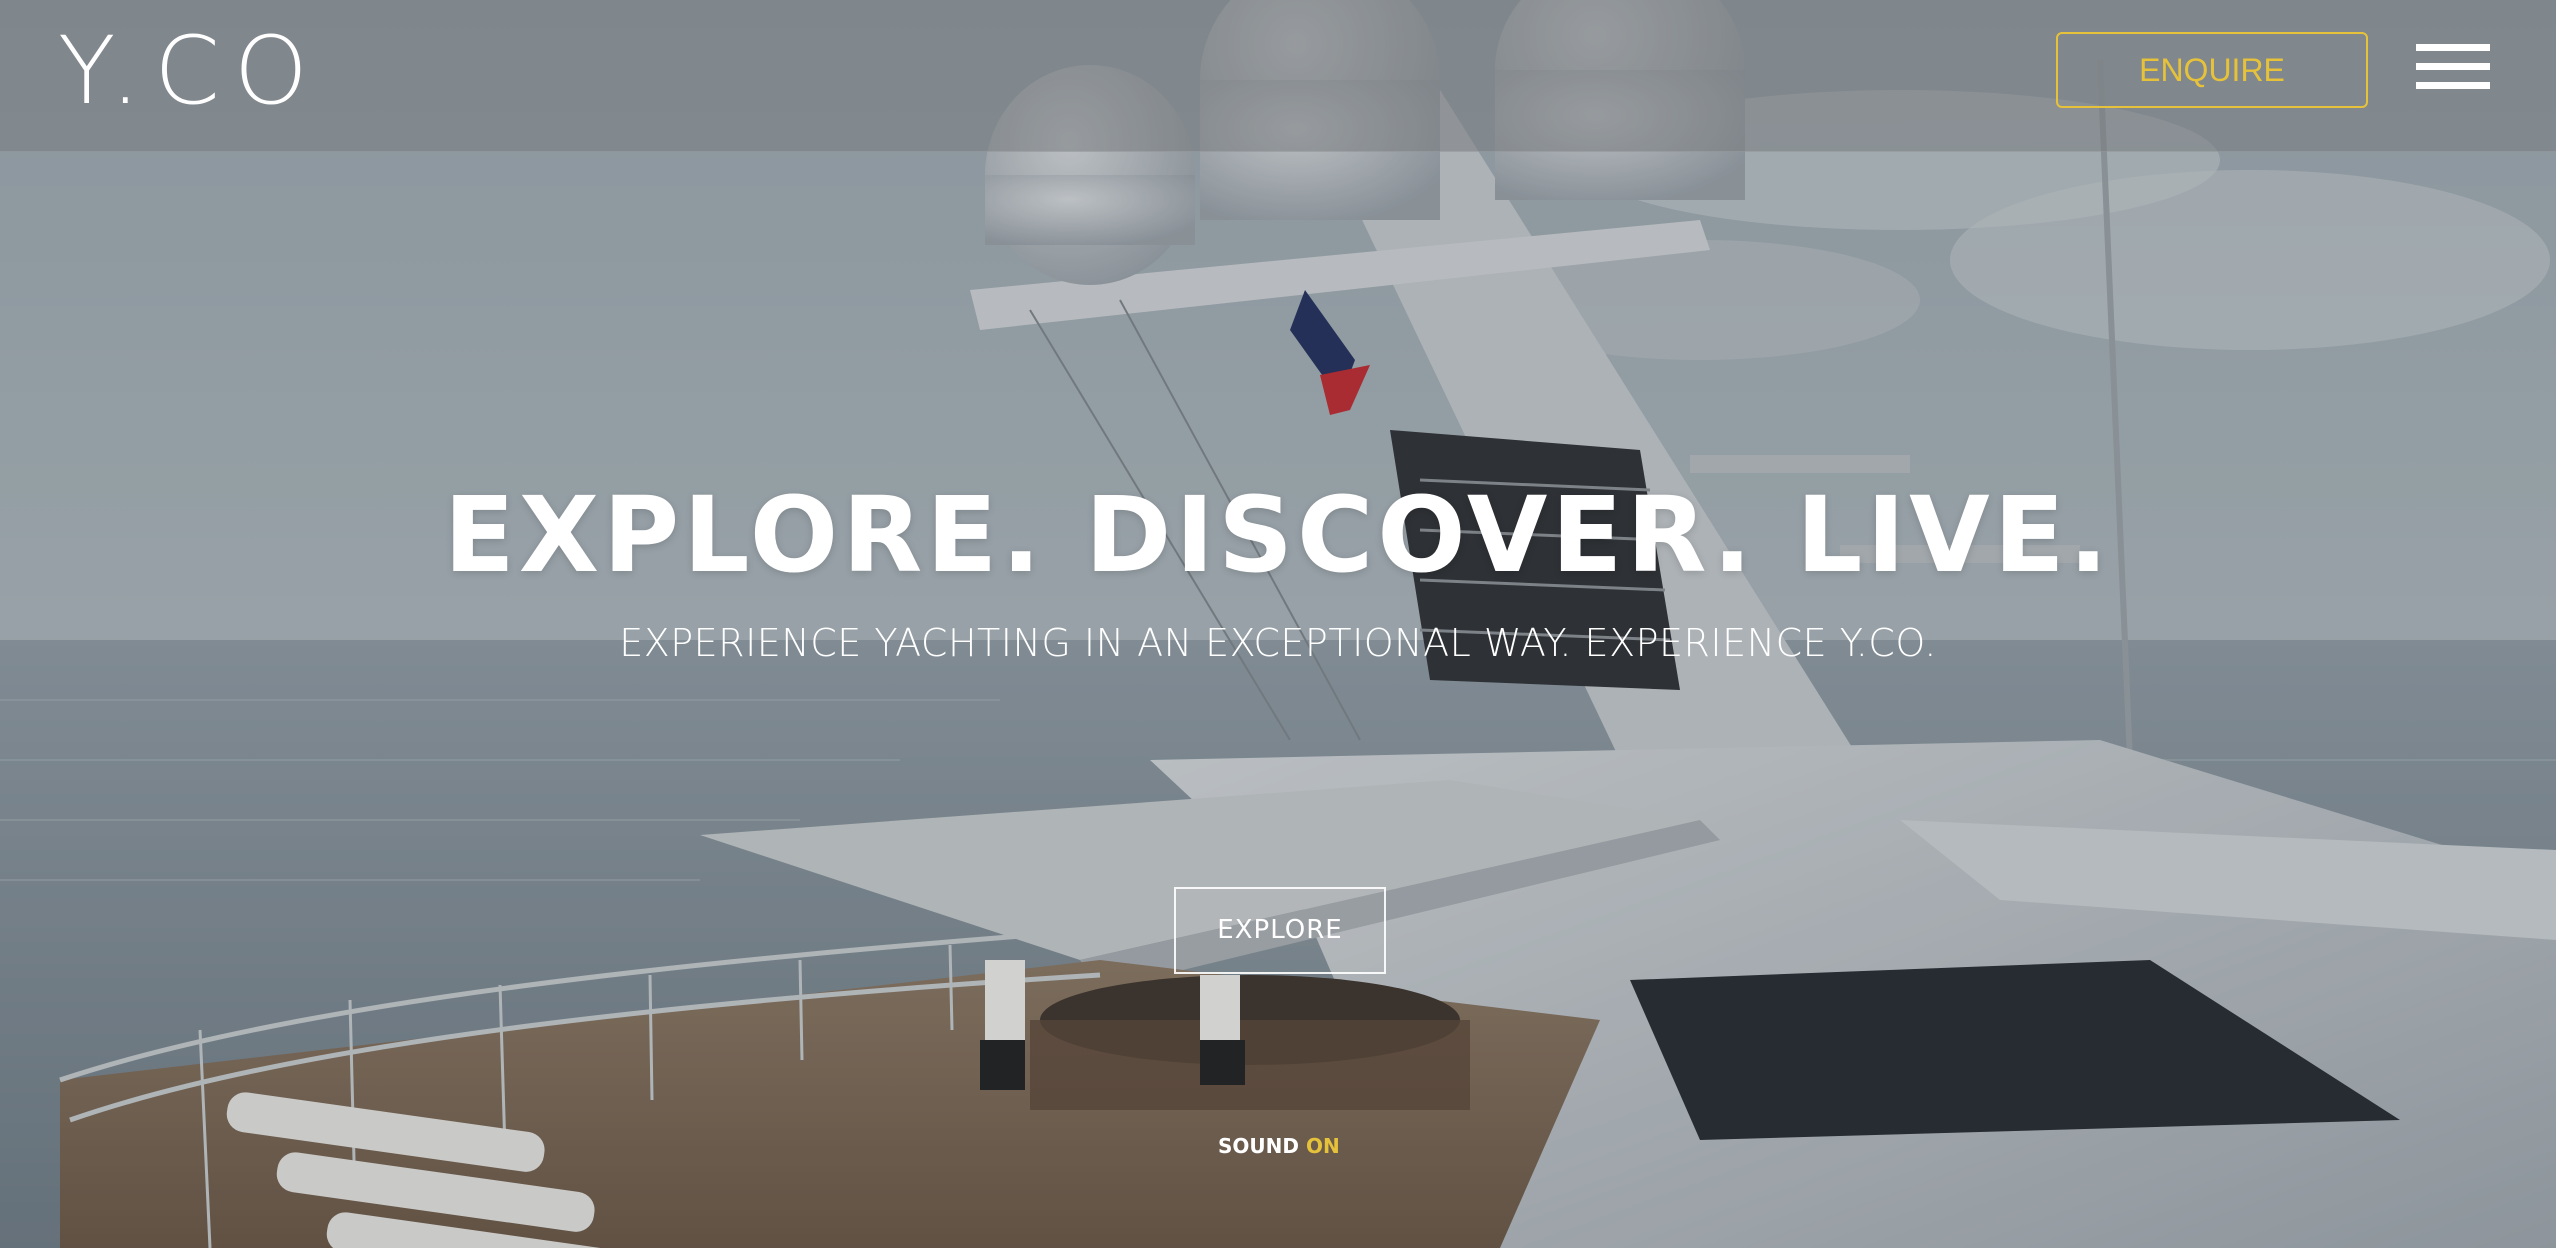 The height and width of the screenshot is (1248, 2556). Describe the element at coordinates (1322, 1146) in the screenshot. I see `sound-state: ON` at that location.